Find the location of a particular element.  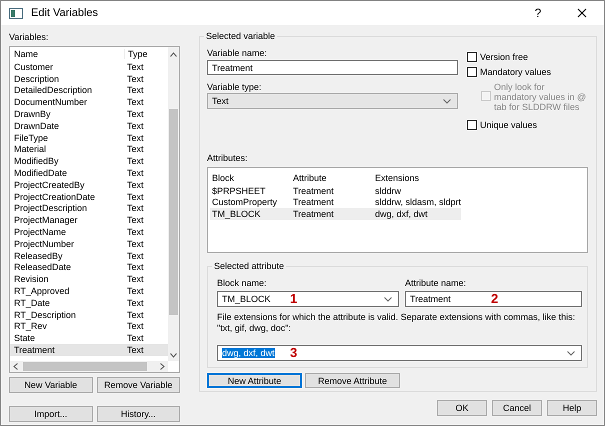

variable-row: ProjectManager Text is located at coordinates (89, 220).